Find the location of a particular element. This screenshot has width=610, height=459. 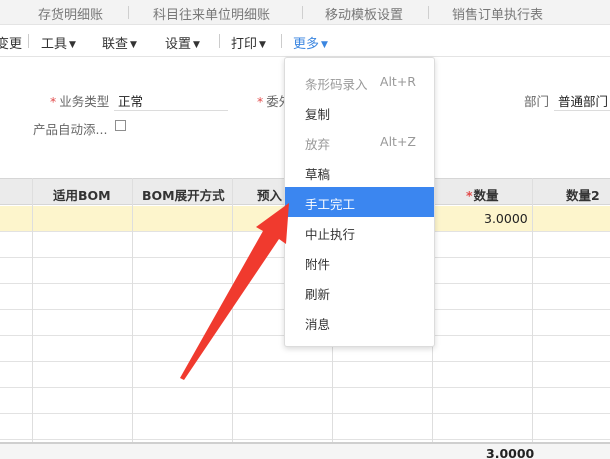

more-label: 更多 is located at coordinates (306, 44).